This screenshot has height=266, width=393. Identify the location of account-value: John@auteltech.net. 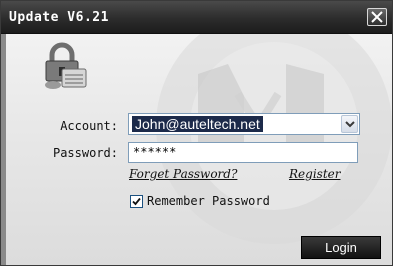
(197, 124).